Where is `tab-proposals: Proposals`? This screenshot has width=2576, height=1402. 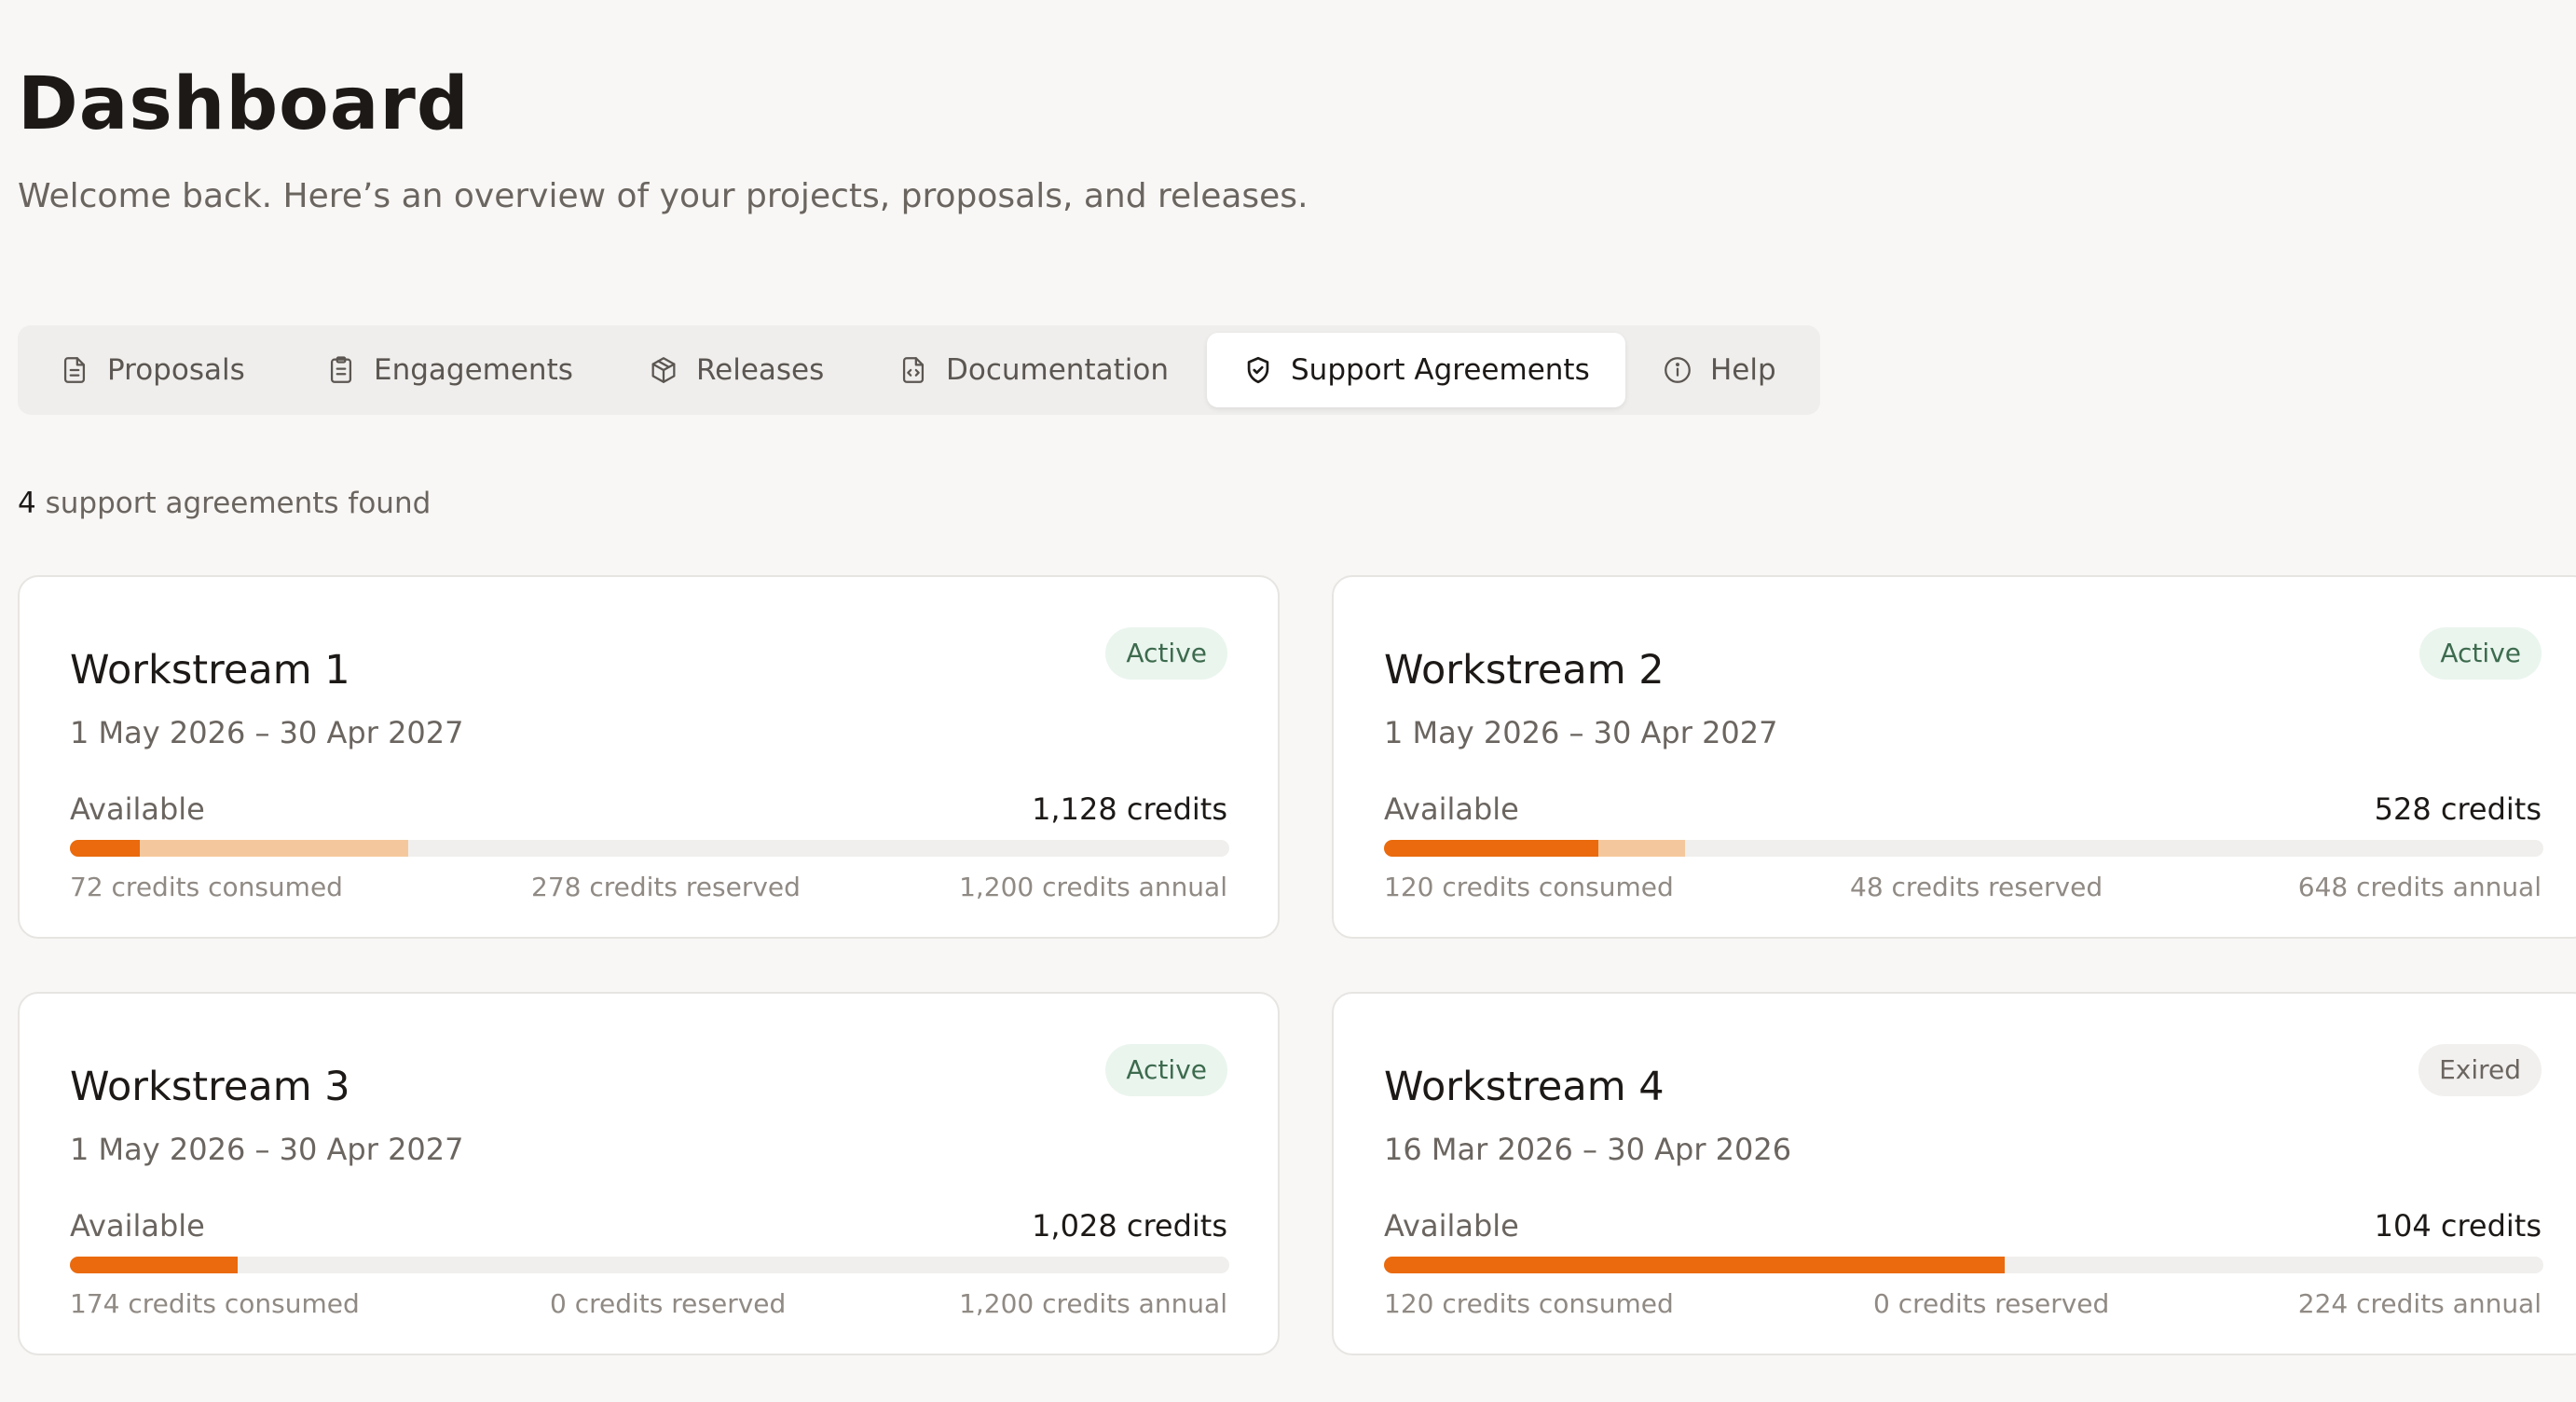 tab-proposals: Proposals is located at coordinates (152, 370).